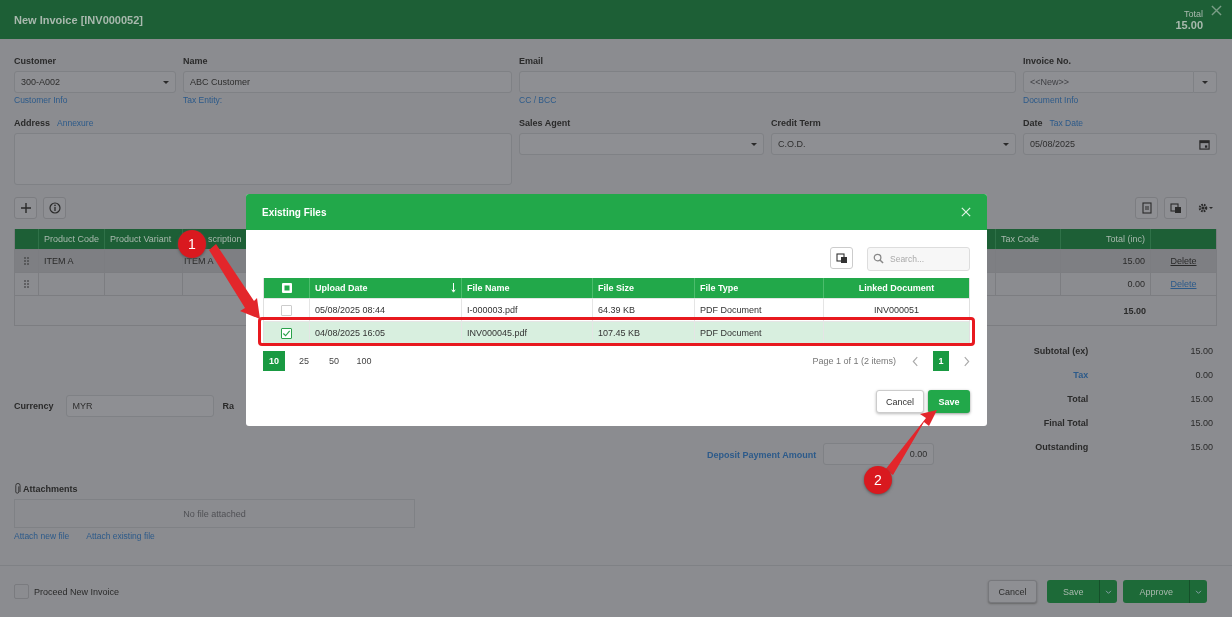  Describe the element at coordinates (75, 123) in the screenshot. I see `annexure-link: Annexure` at that location.